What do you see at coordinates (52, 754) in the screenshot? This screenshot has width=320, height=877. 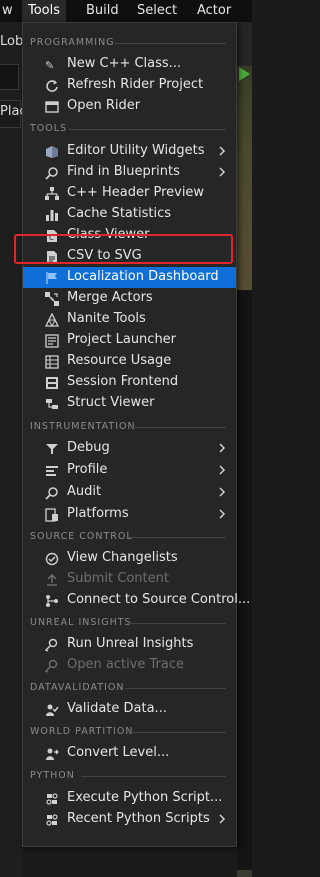 I see `convert-icon` at bounding box center [52, 754].